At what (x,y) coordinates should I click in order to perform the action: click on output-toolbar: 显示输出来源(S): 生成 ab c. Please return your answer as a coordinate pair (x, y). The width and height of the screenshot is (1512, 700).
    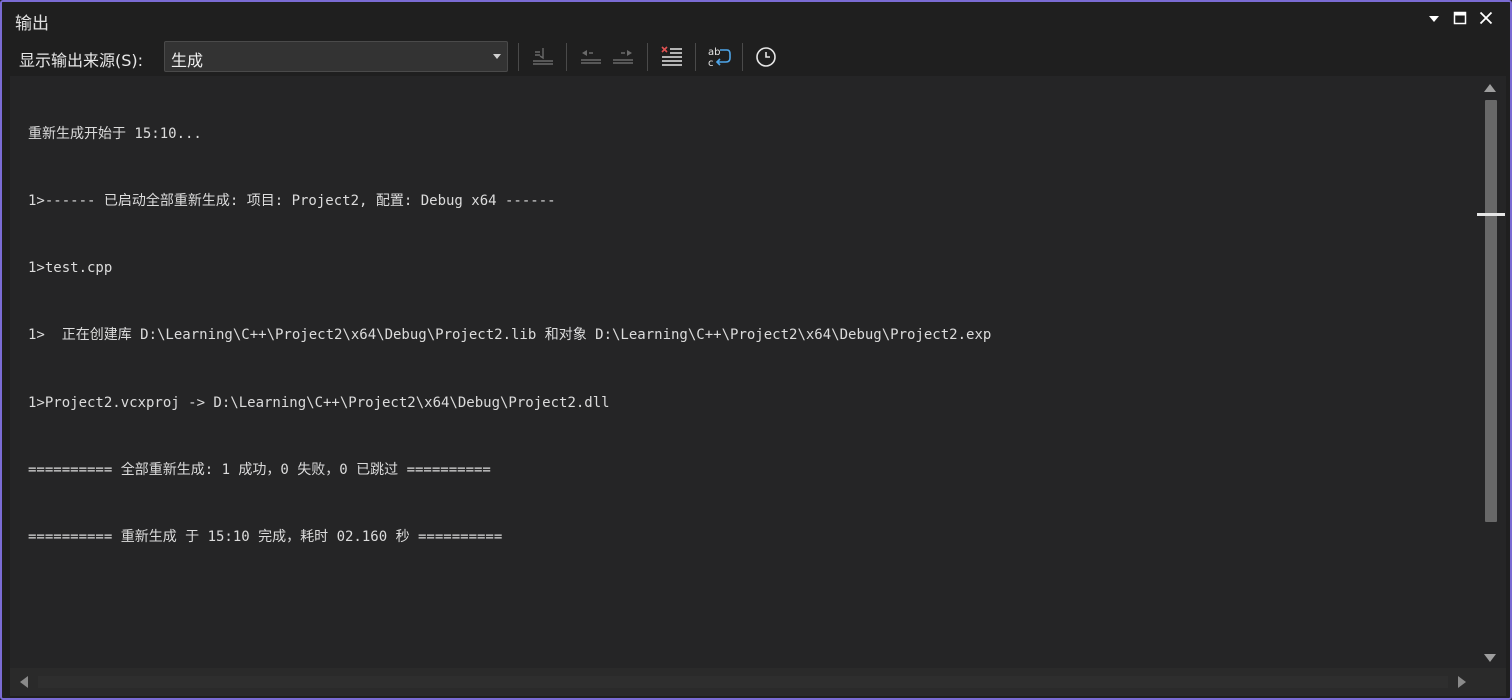
    Looking at the image, I should click on (756, 57).